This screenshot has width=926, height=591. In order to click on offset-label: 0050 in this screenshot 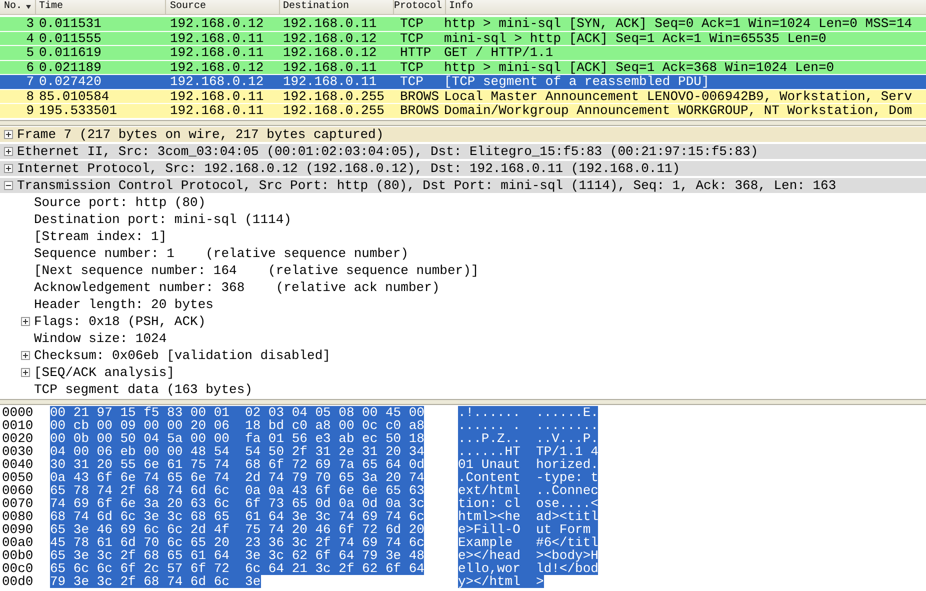, I will do `click(17, 477)`.